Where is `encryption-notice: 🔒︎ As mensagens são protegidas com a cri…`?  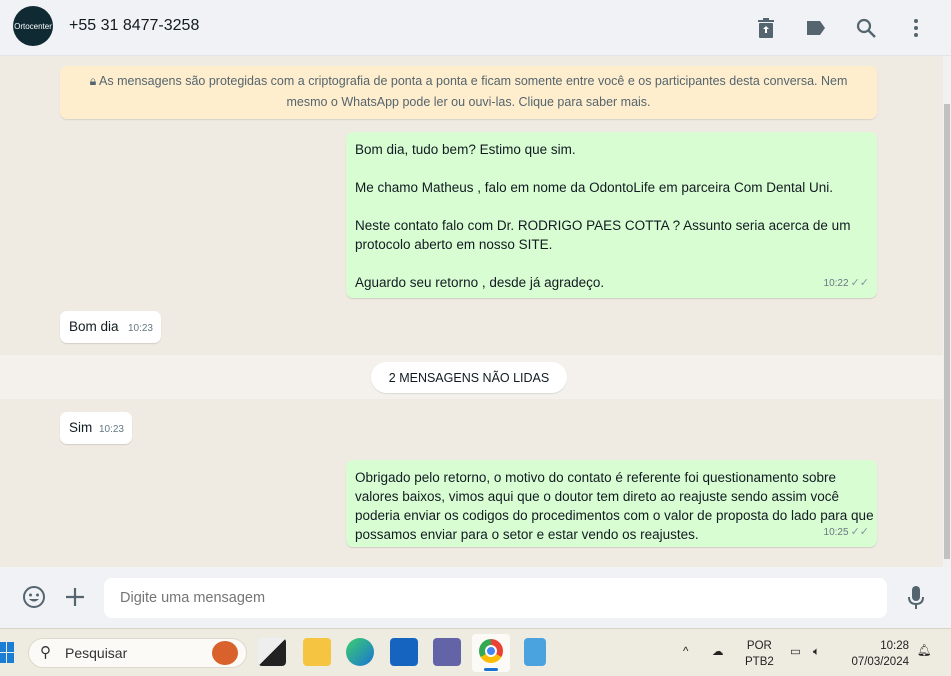
encryption-notice: 🔒︎ As mensagens são protegidas com a cri… is located at coordinates (468, 92).